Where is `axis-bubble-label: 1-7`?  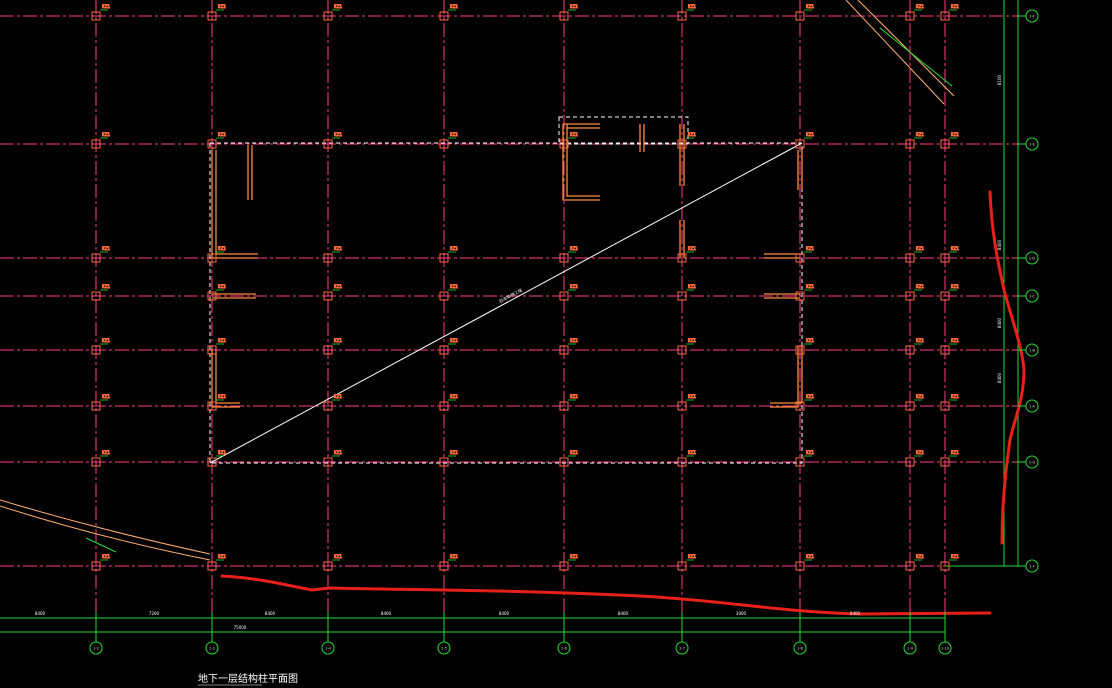
axis-bubble-label: 1-7 is located at coordinates (682, 649).